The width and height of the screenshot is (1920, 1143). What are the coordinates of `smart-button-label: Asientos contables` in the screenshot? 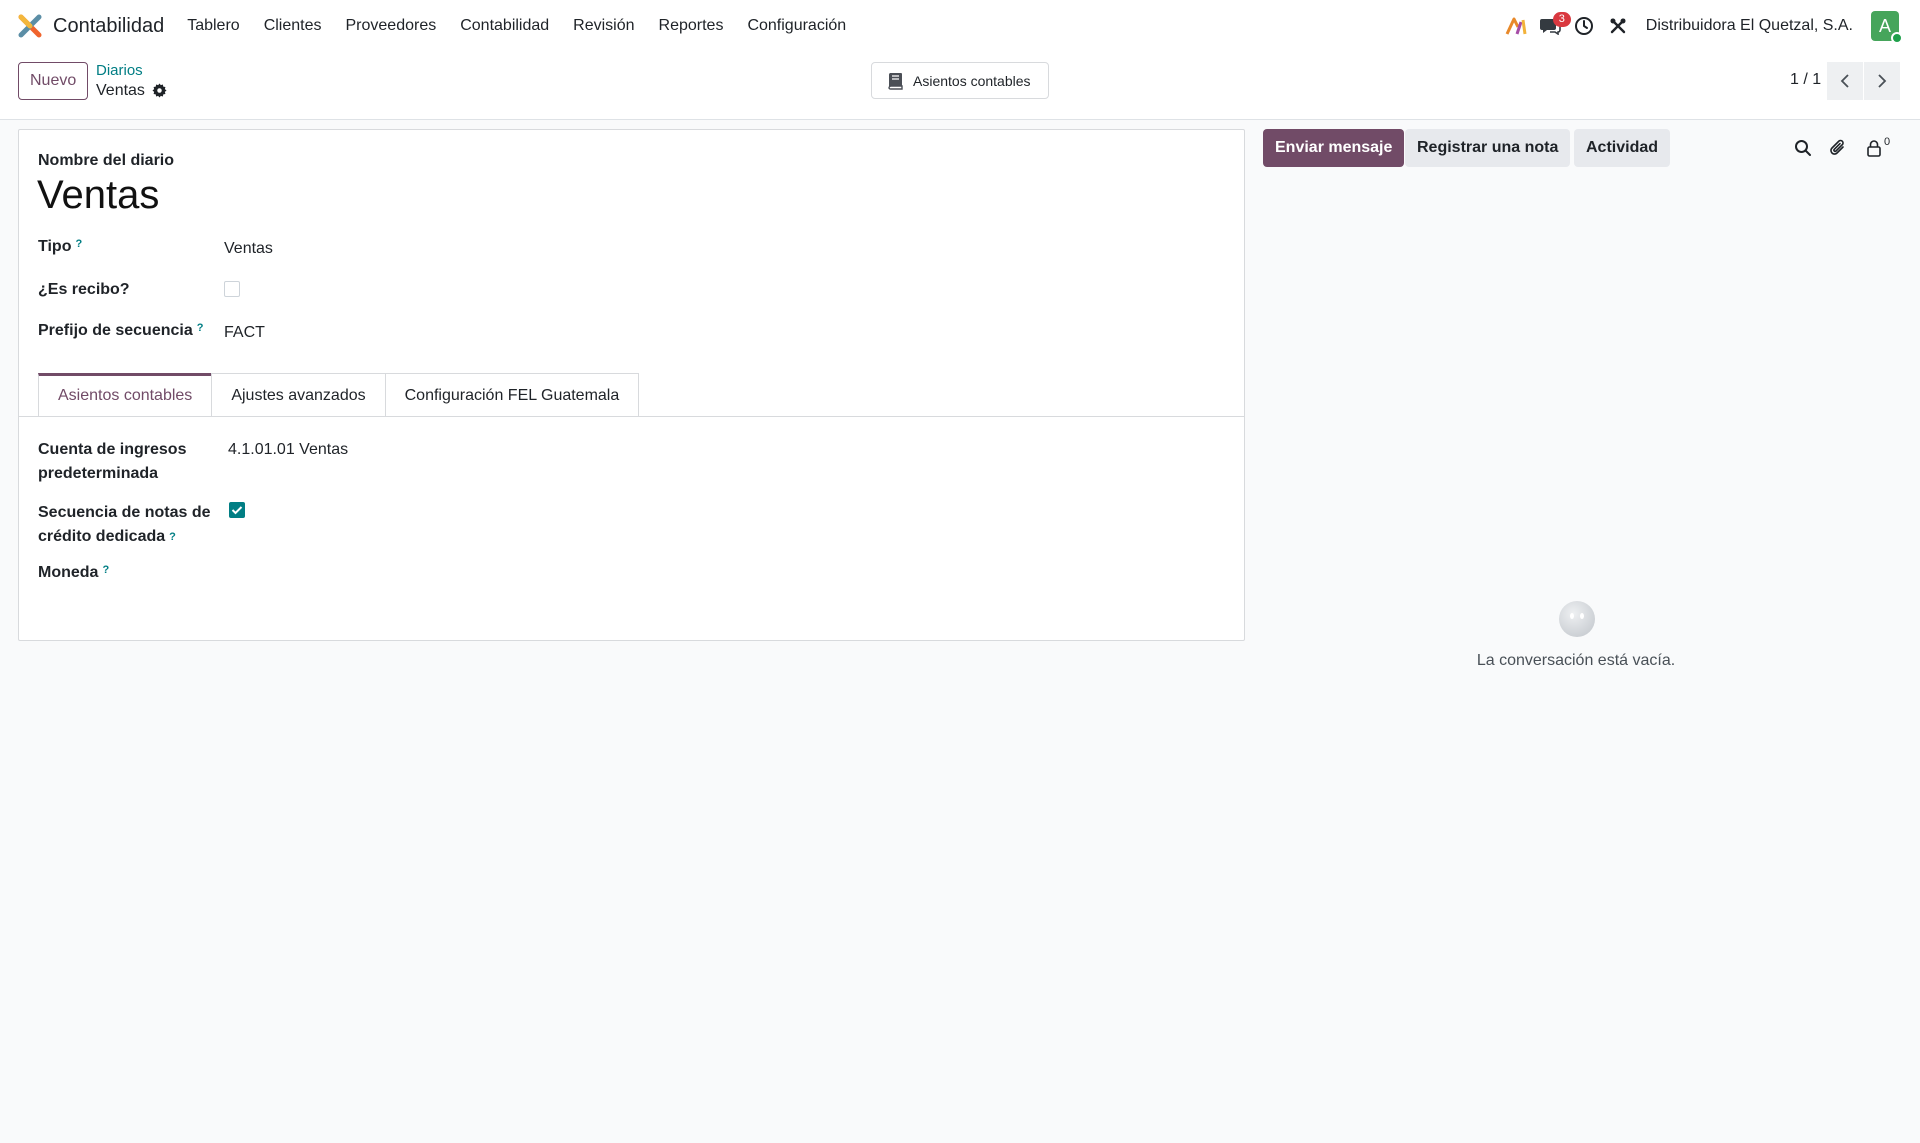 It's located at (972, 80).